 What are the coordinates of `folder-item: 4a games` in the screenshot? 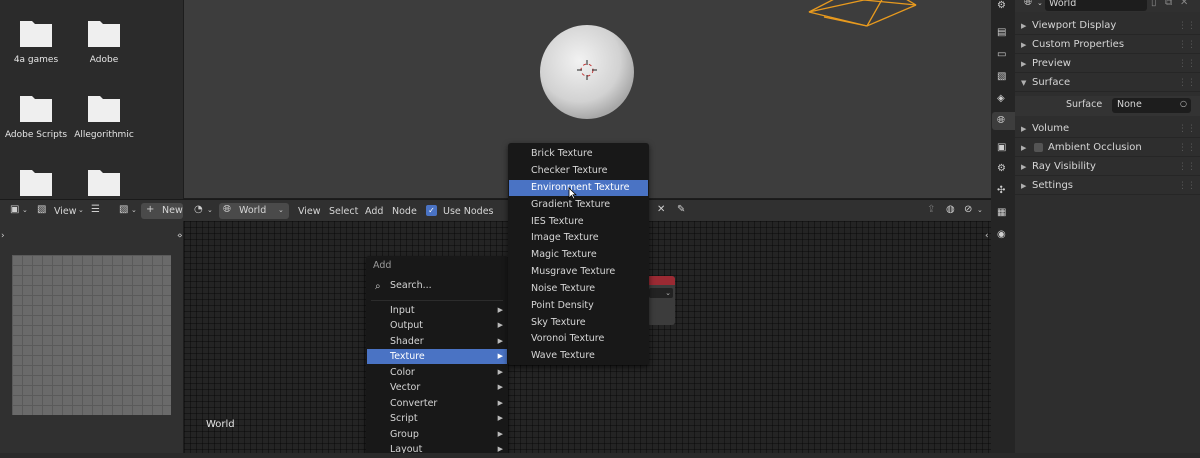 It's located at (36, 41).